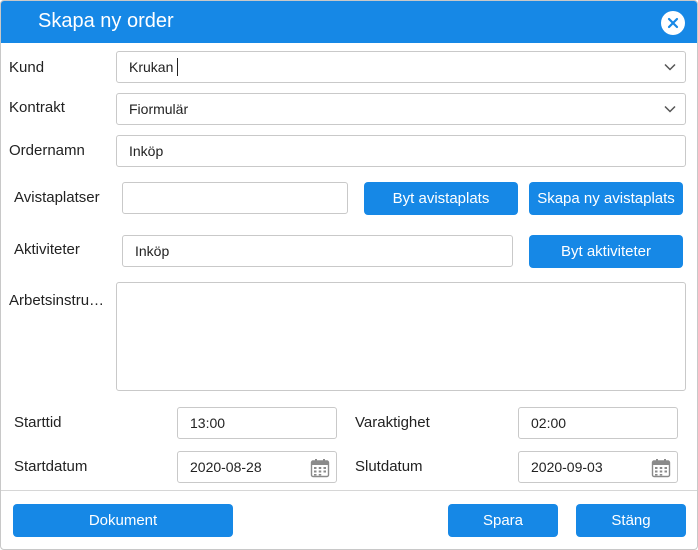 This screenshot has width=698, height=550. I want to click on spara-button: Spara, so click(503, 520).